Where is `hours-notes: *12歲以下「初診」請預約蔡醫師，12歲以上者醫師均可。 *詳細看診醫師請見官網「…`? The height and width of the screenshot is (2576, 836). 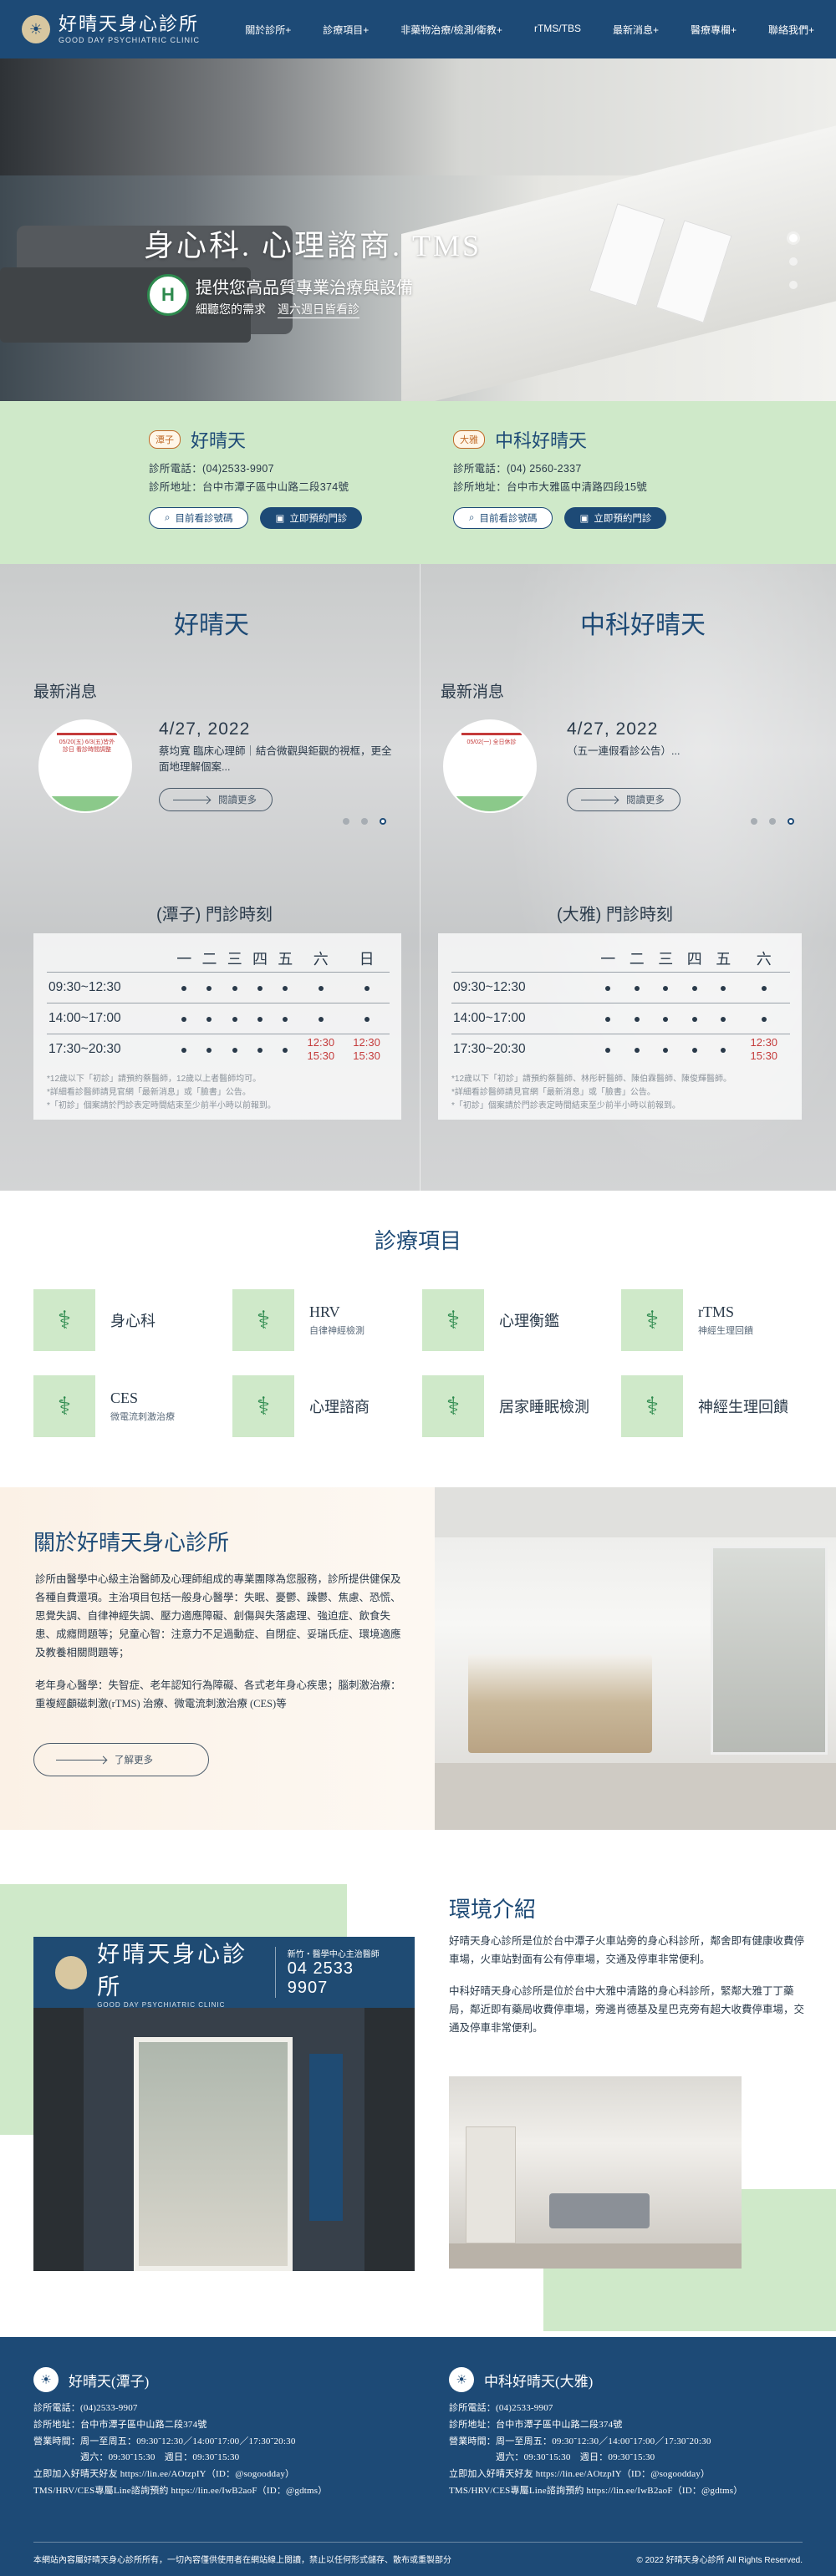
hours-notes: *12歲以下「初診」請預約蔡醫師，12歲以上者醫師均可。 *詳細看診醫師請見官網「… is located at coordinates (218, 1092).